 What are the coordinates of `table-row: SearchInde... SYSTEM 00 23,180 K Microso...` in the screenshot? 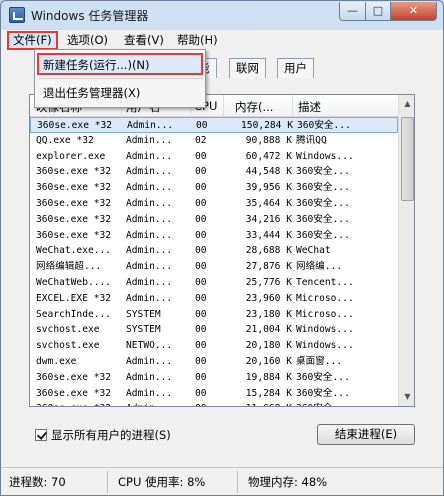 It's located at (214, 315).